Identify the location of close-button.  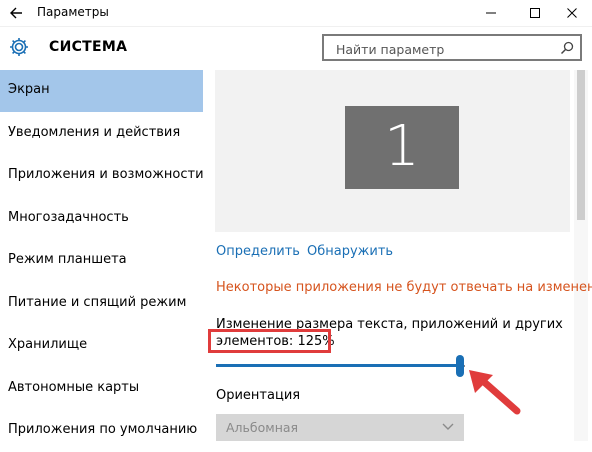
(572, 13).